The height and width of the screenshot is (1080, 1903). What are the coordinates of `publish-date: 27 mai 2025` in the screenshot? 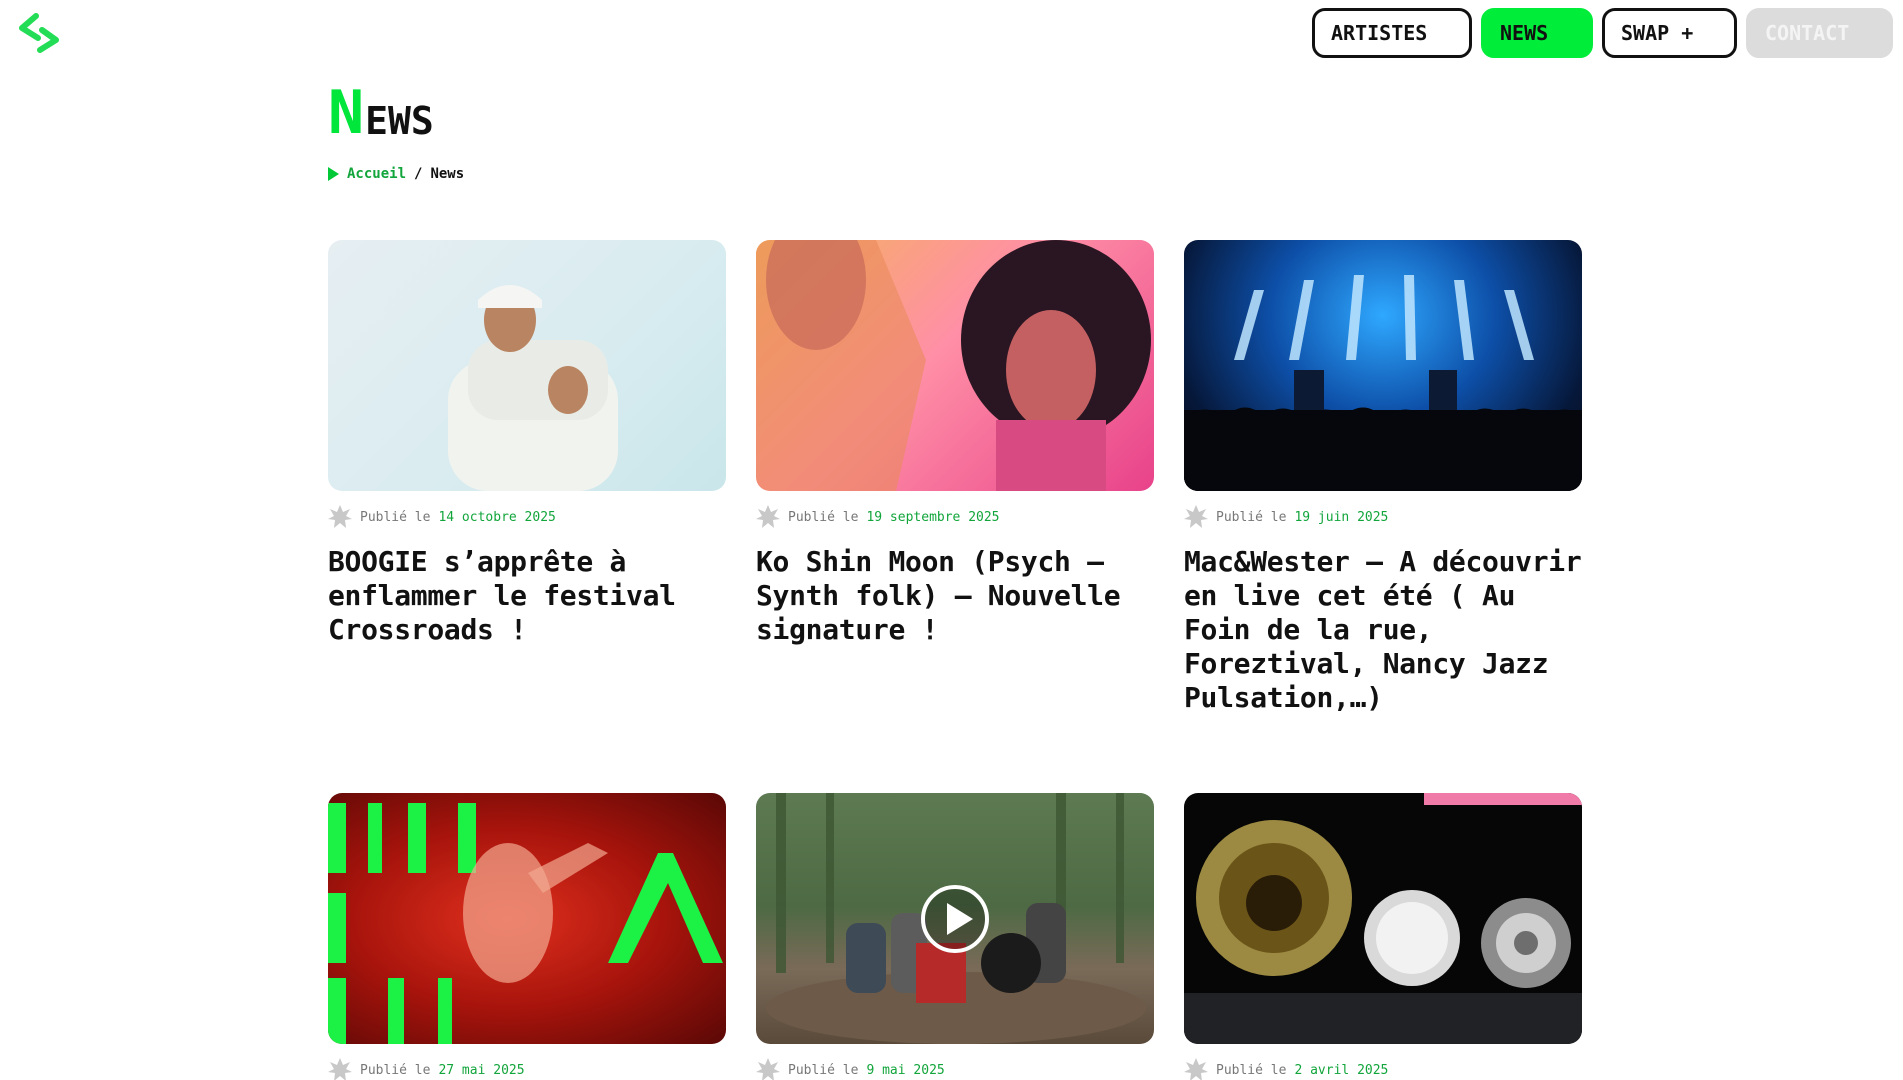 It's located at (481, 1070).